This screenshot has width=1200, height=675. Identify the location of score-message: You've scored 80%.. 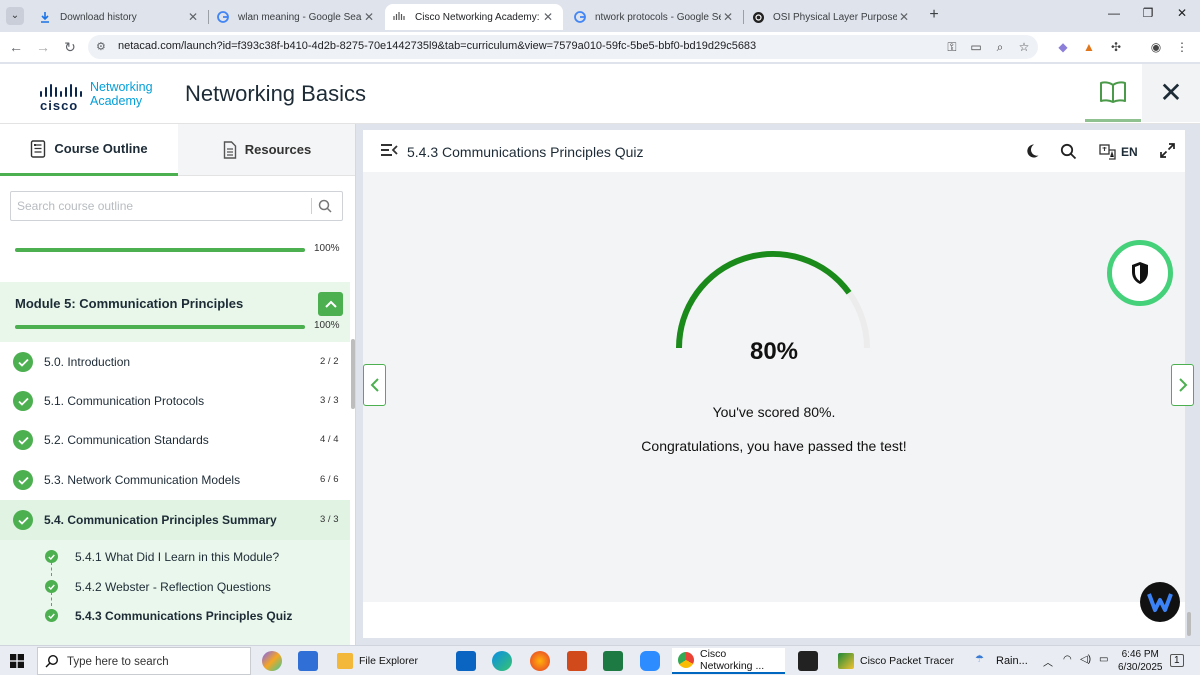
(774, 412).